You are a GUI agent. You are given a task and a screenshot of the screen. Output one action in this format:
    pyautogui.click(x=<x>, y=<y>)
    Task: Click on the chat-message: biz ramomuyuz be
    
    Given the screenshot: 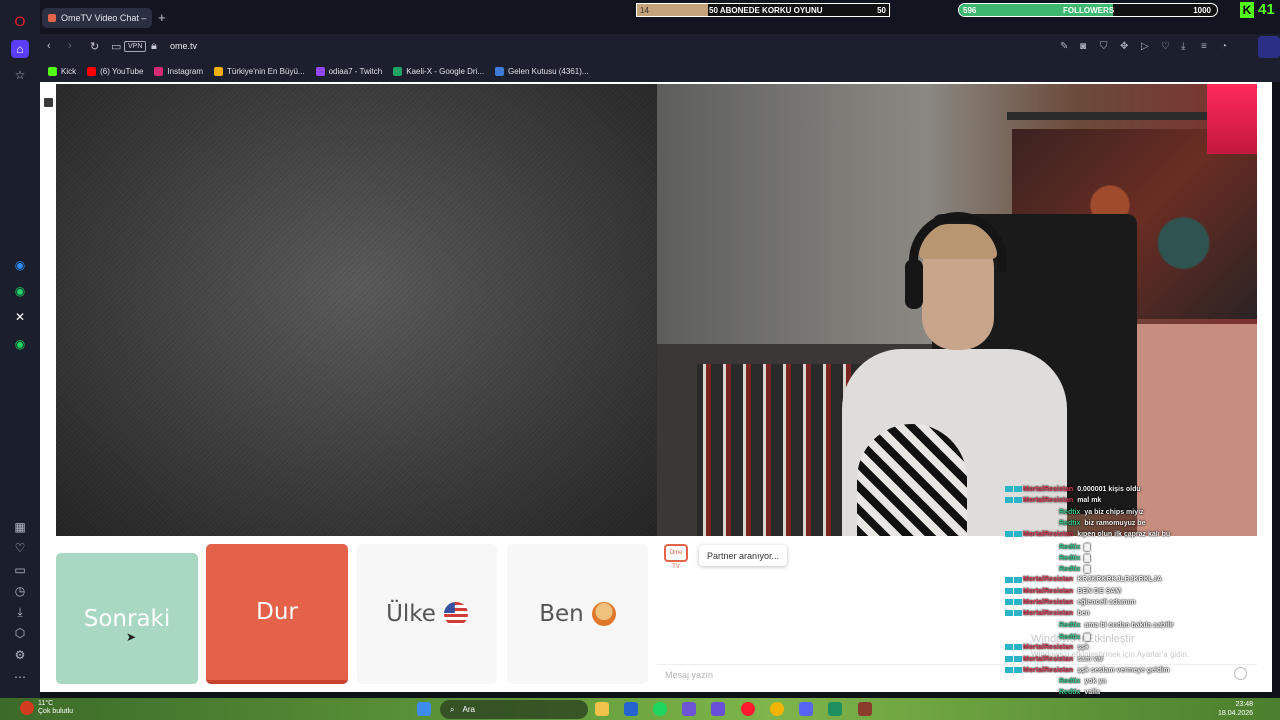 What is the action you would take?
    pyautogui.click(x=1115, y=523)
    